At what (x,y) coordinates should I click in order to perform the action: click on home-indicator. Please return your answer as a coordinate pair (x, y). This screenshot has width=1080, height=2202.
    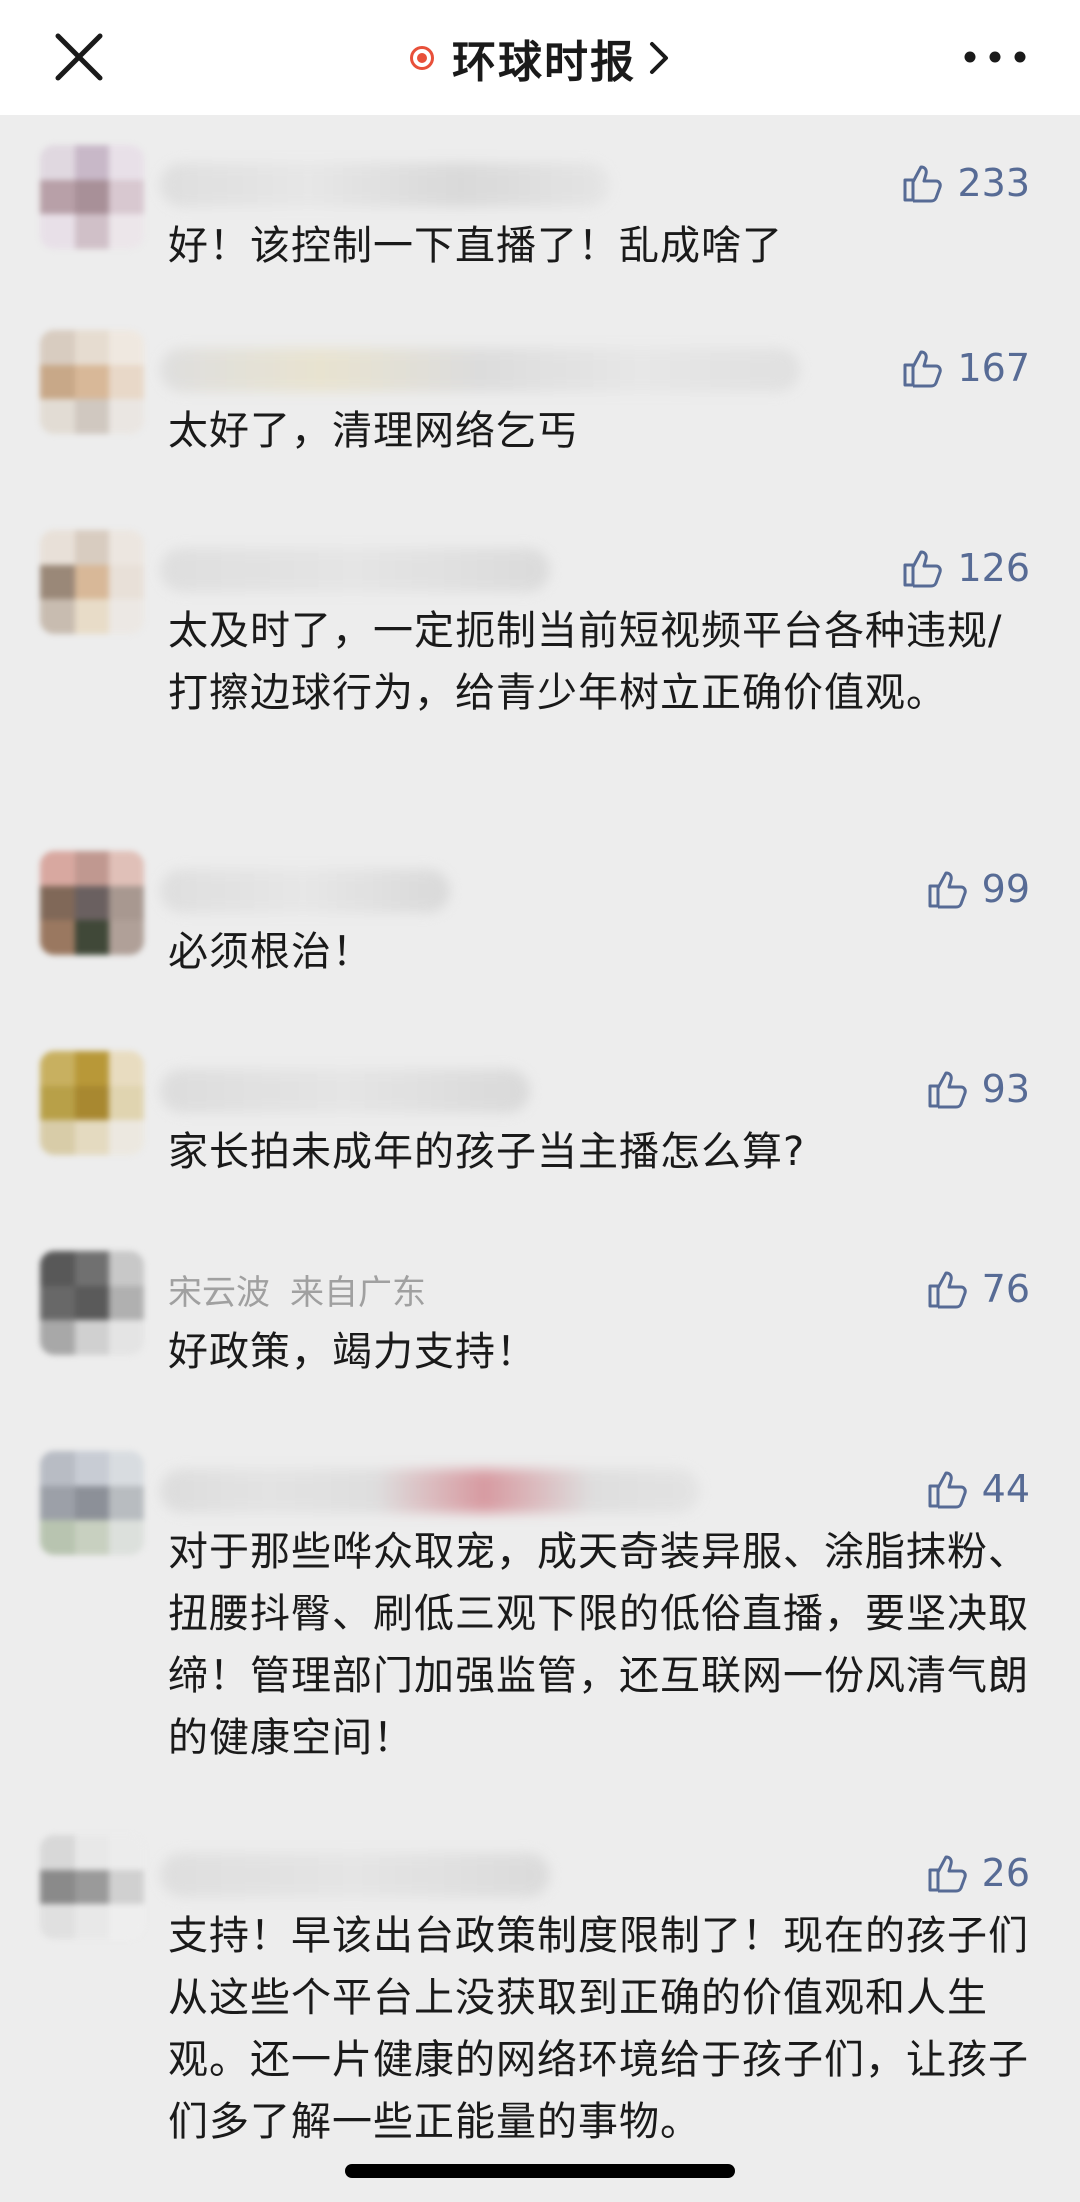
    Looking at the image, I should click on (540, 2171).